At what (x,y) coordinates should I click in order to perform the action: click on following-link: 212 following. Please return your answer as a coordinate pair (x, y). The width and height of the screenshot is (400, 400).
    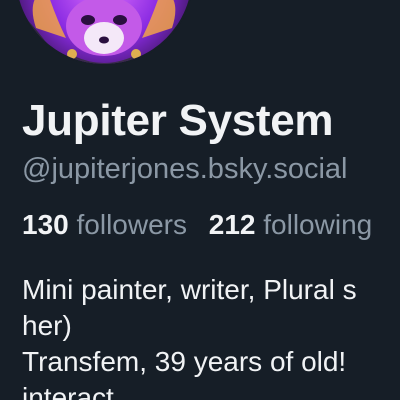
    Looking at the image, I should click on (290, 225).